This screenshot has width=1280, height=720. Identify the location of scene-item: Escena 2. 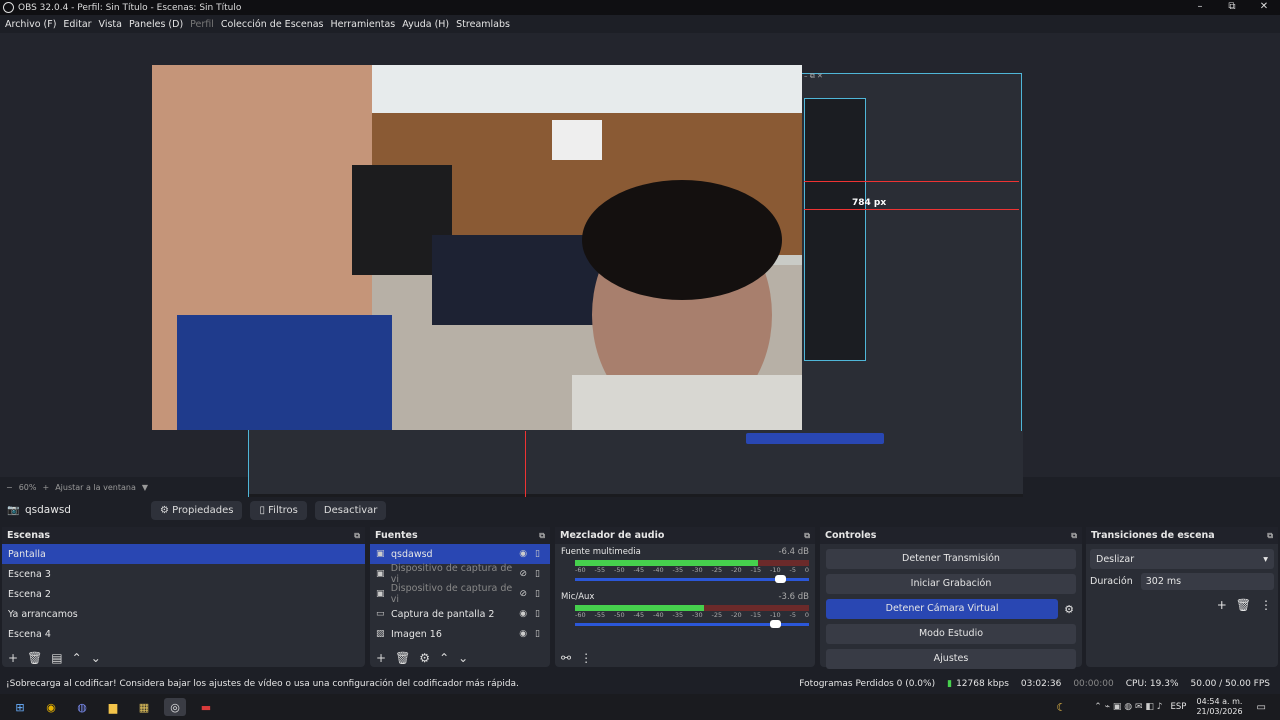
(183, 594).